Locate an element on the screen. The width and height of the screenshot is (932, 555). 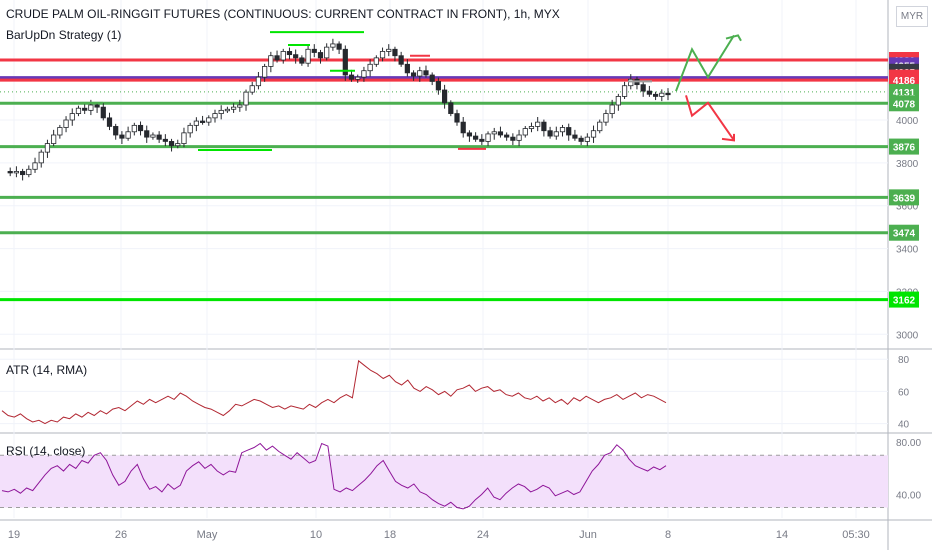
rsi-tick-label: 80.00 is located at coordinates (908, 443).